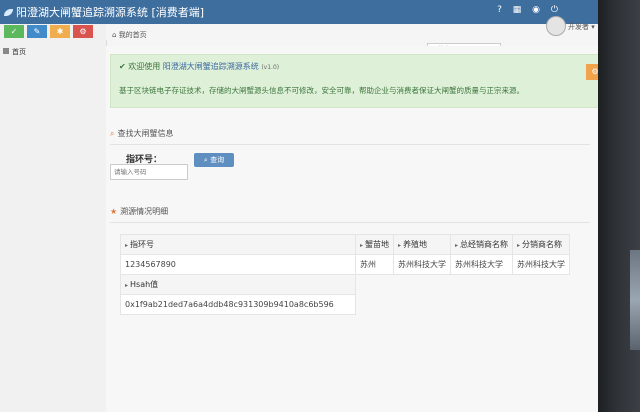 This screenshot has width=640, height=412. Describe the element at coordinates (422, 244) in the screenshot. I see `header-farm-site: 养殖地` at that location.